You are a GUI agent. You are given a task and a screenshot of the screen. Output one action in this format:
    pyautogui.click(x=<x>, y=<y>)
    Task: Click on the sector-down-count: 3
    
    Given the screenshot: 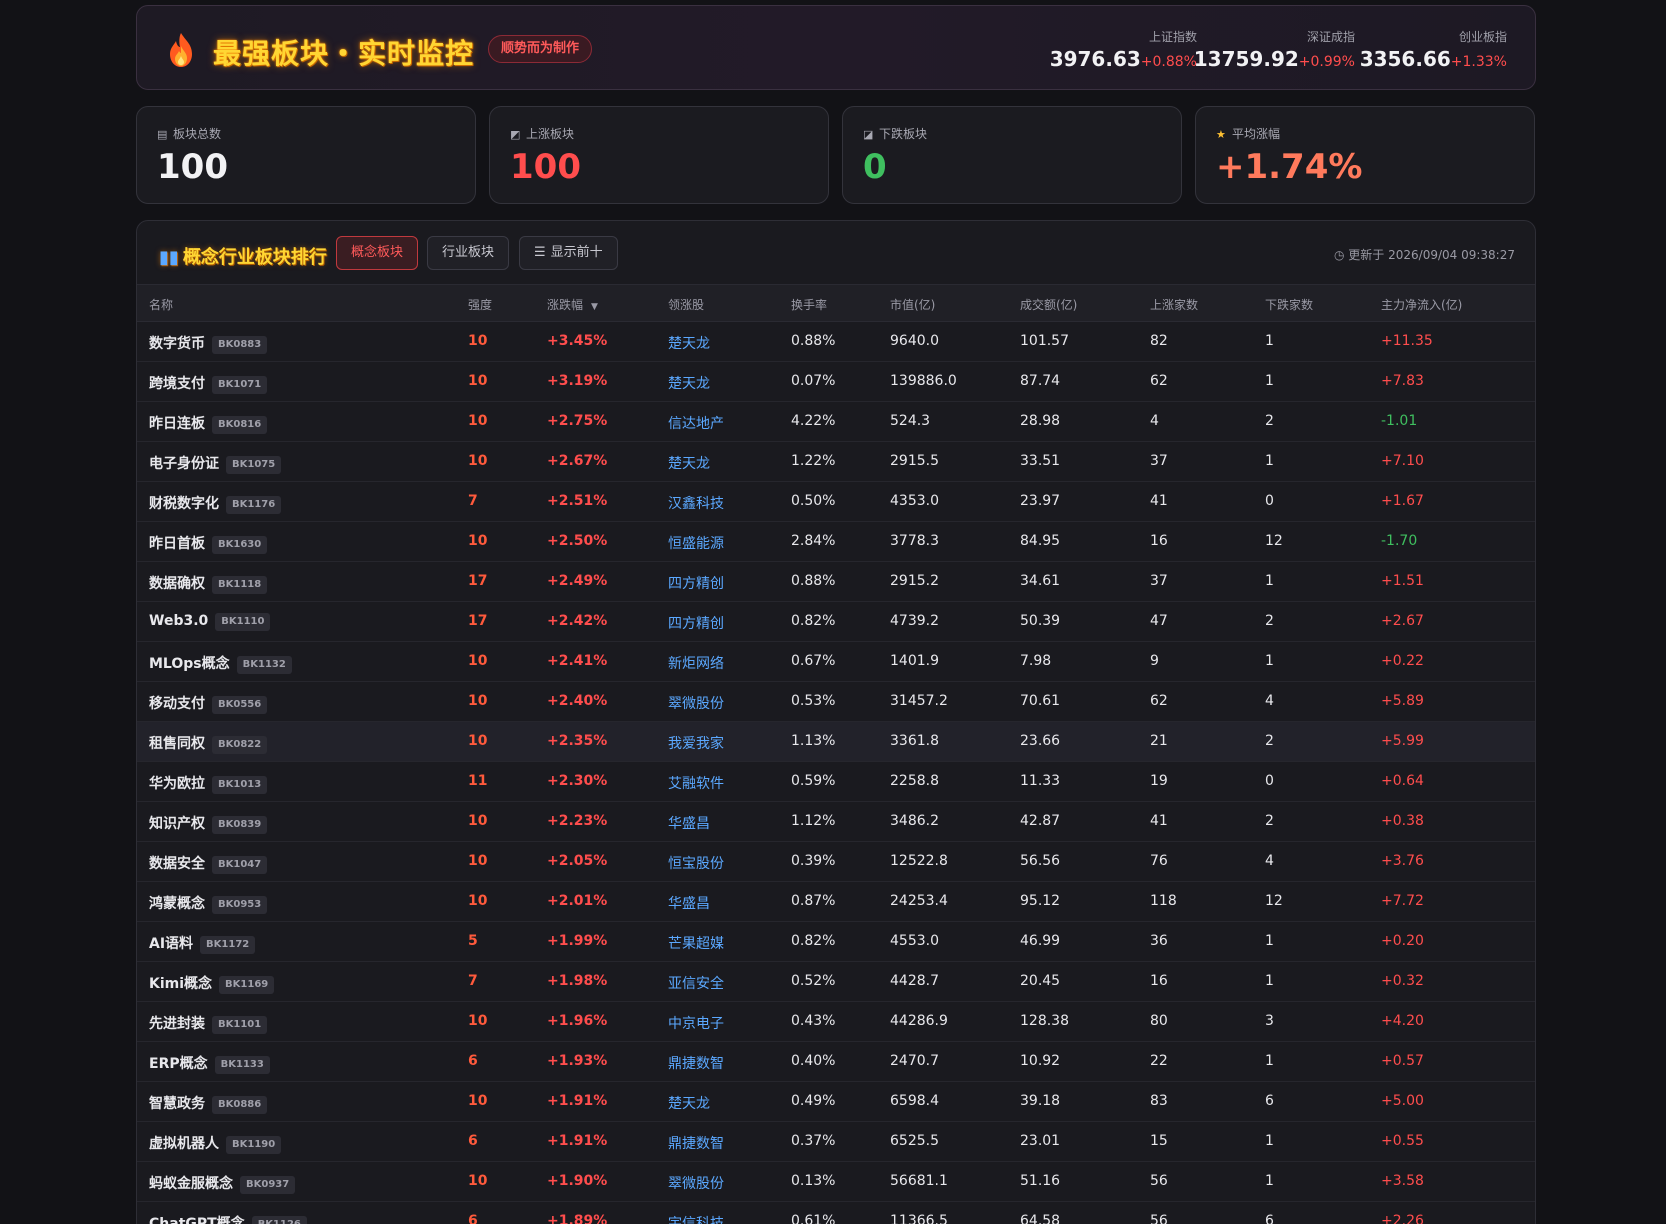 What is the action you would take?
    pyautogui.click(x=1269, y=1021)
    